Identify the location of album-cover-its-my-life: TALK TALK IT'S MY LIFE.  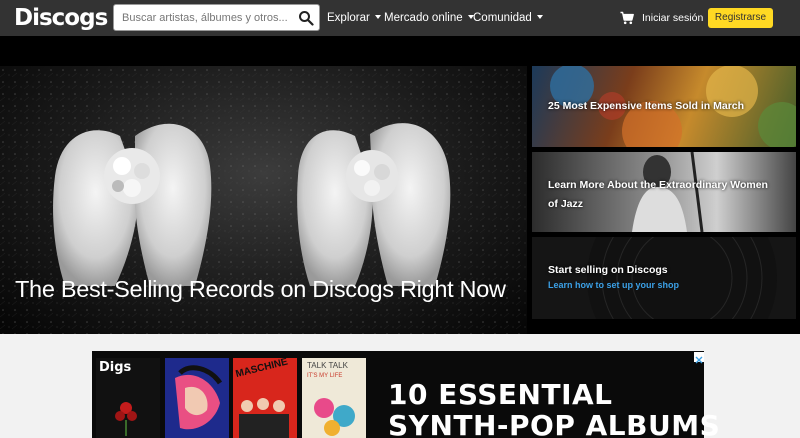
(334, 398).